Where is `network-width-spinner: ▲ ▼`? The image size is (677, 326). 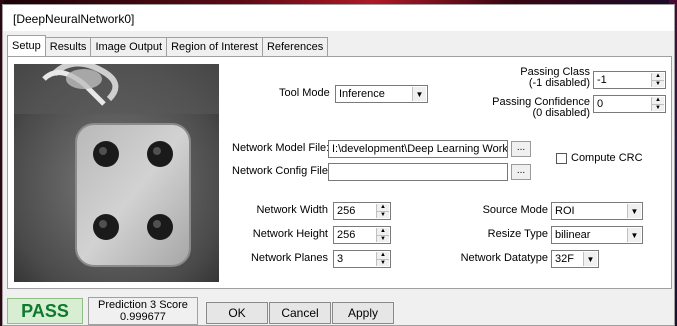
network-width-spinner: ▲ ▼ is located at coordinates (382, 211).